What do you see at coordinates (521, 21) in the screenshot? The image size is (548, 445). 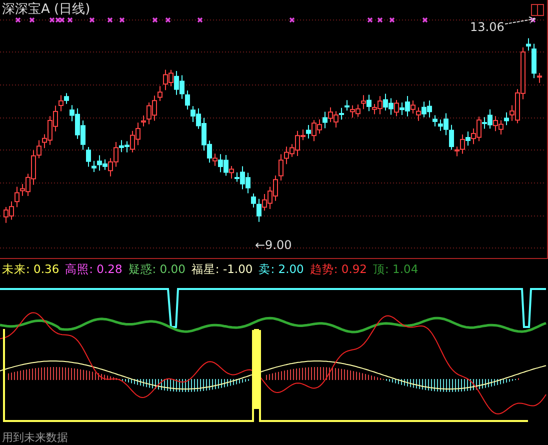 I see `leader-arrow` at bounding box center [521, 21].